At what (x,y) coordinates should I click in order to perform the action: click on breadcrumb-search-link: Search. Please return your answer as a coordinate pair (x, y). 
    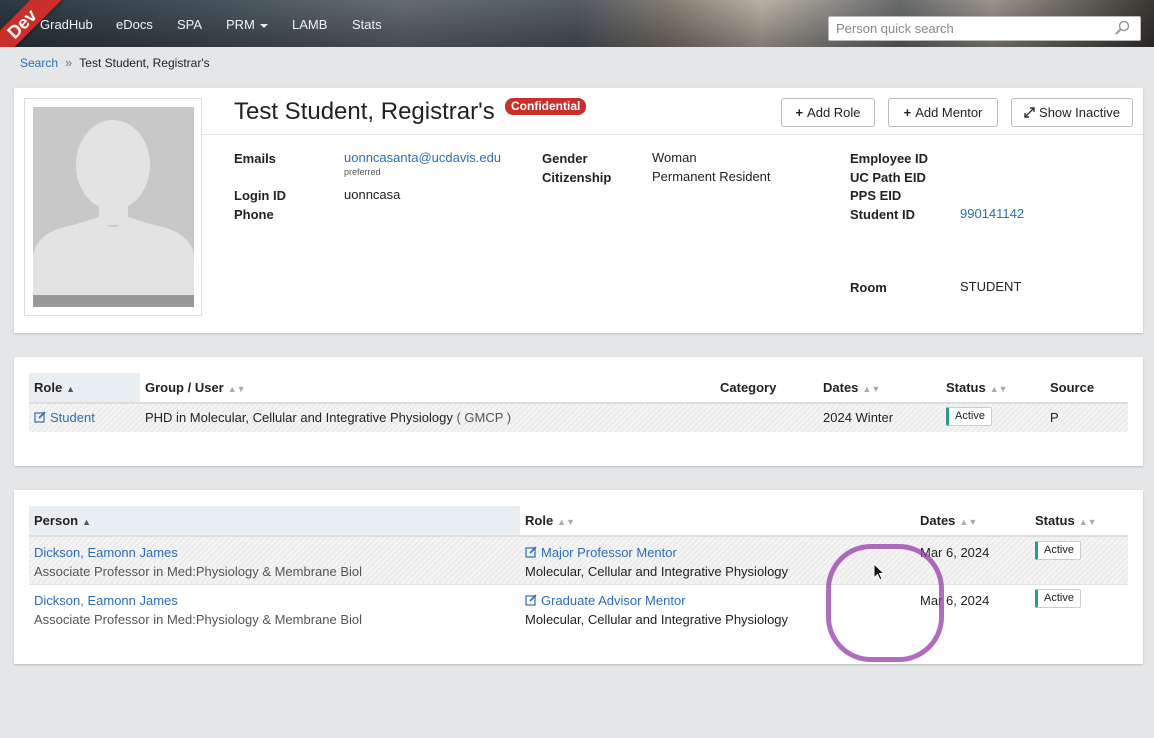
    Looking at the image, I should click on (39, 63).